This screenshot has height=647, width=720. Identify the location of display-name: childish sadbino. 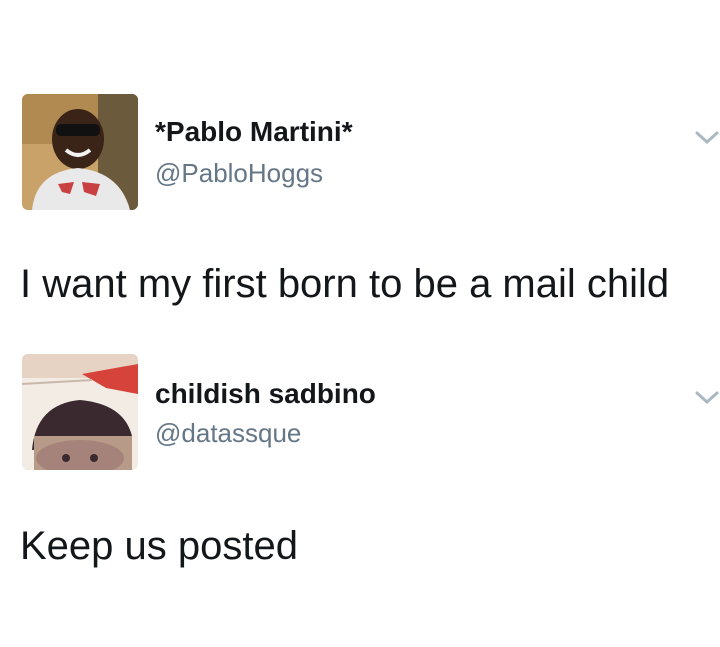
(265, 394).